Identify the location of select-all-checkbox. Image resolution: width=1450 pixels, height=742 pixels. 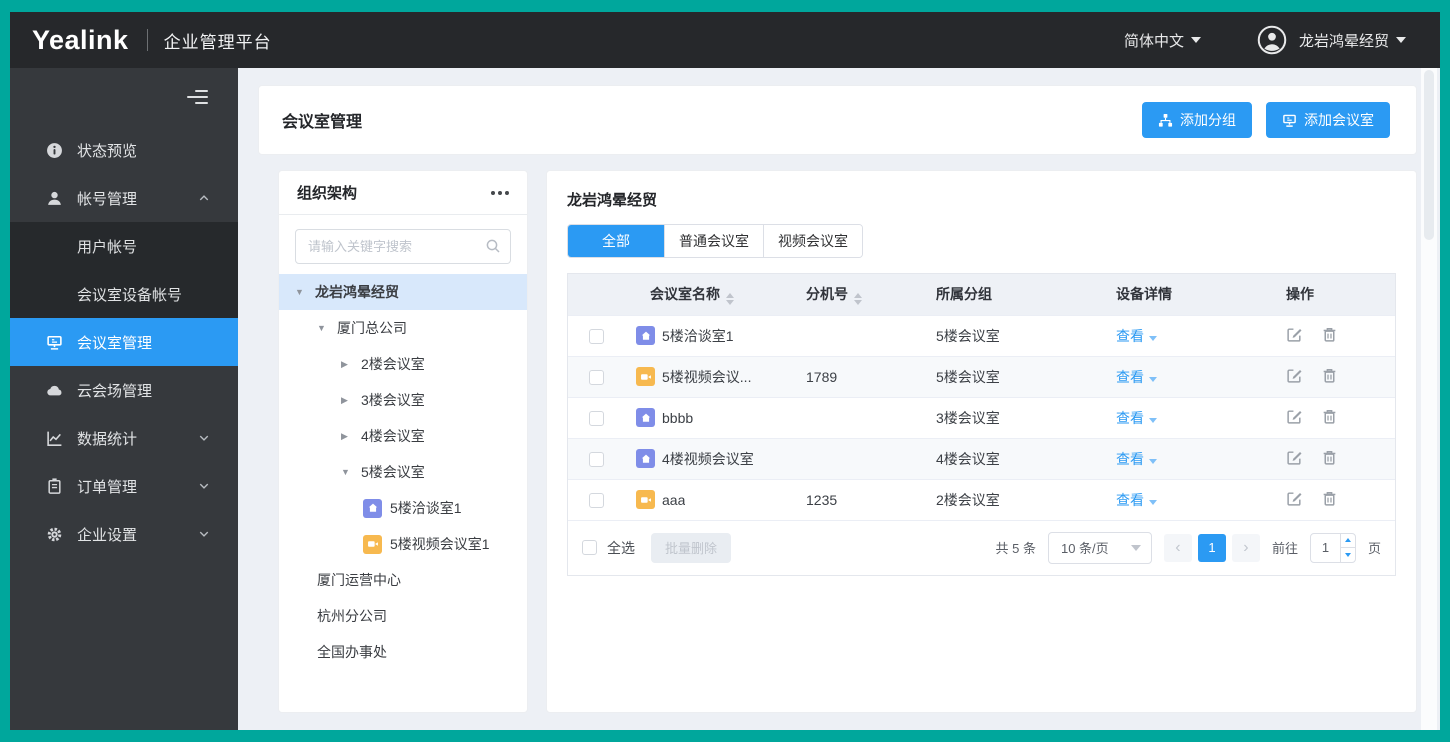
(589, 547).